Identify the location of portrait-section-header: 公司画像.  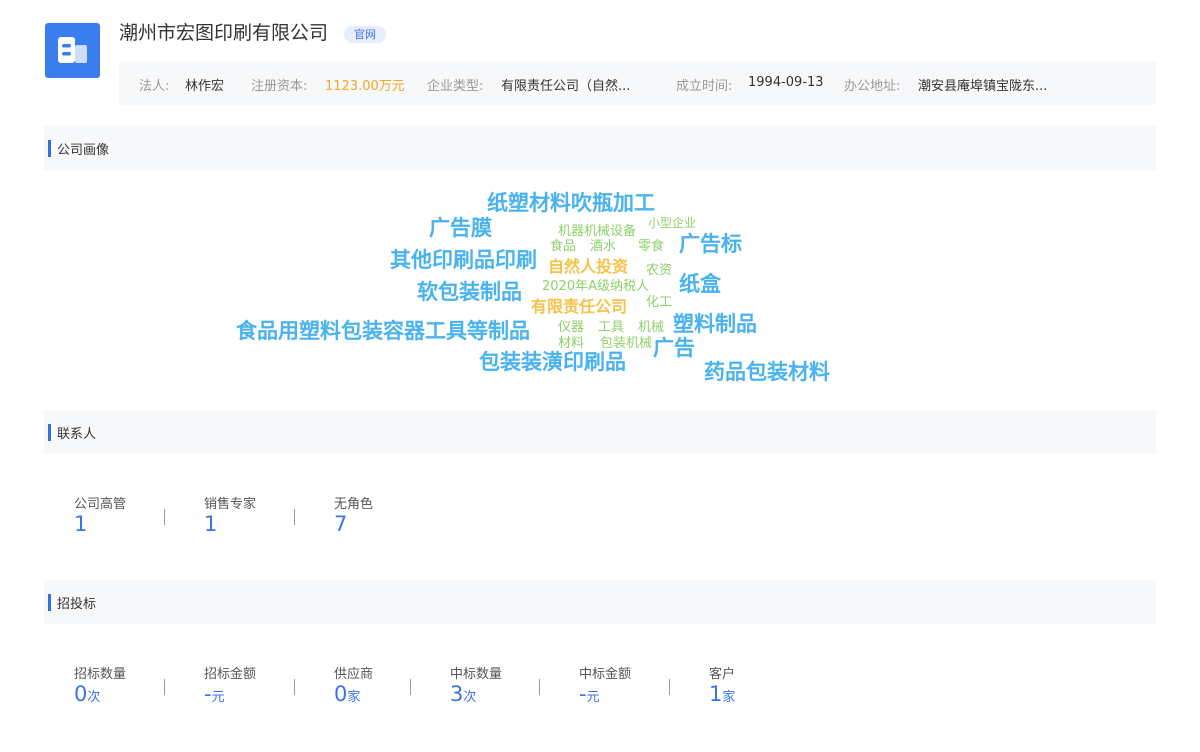
(600, 148).